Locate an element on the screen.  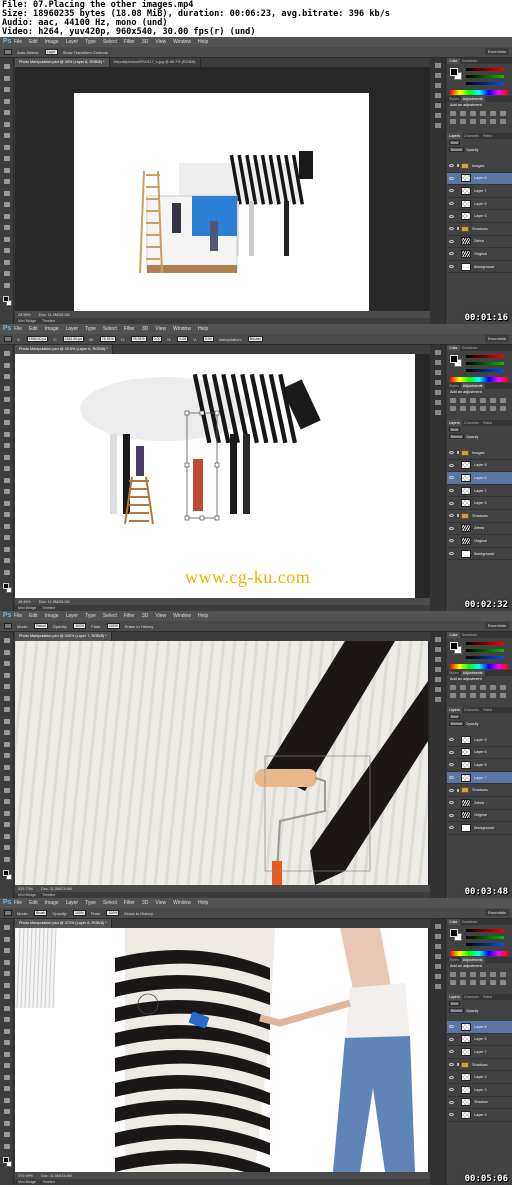
layer-row: Layer 4 is located at coordinates (479, 1115).